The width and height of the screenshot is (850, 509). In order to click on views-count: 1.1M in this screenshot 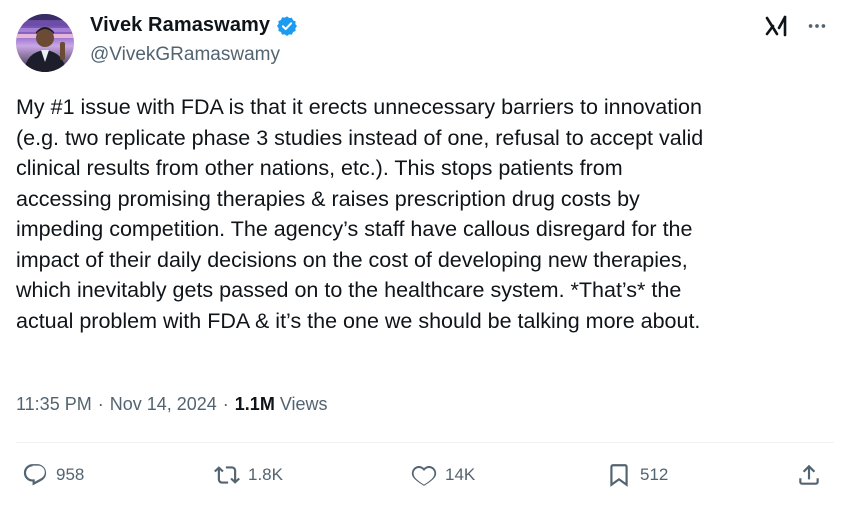, I will do `click(254, 404)`.